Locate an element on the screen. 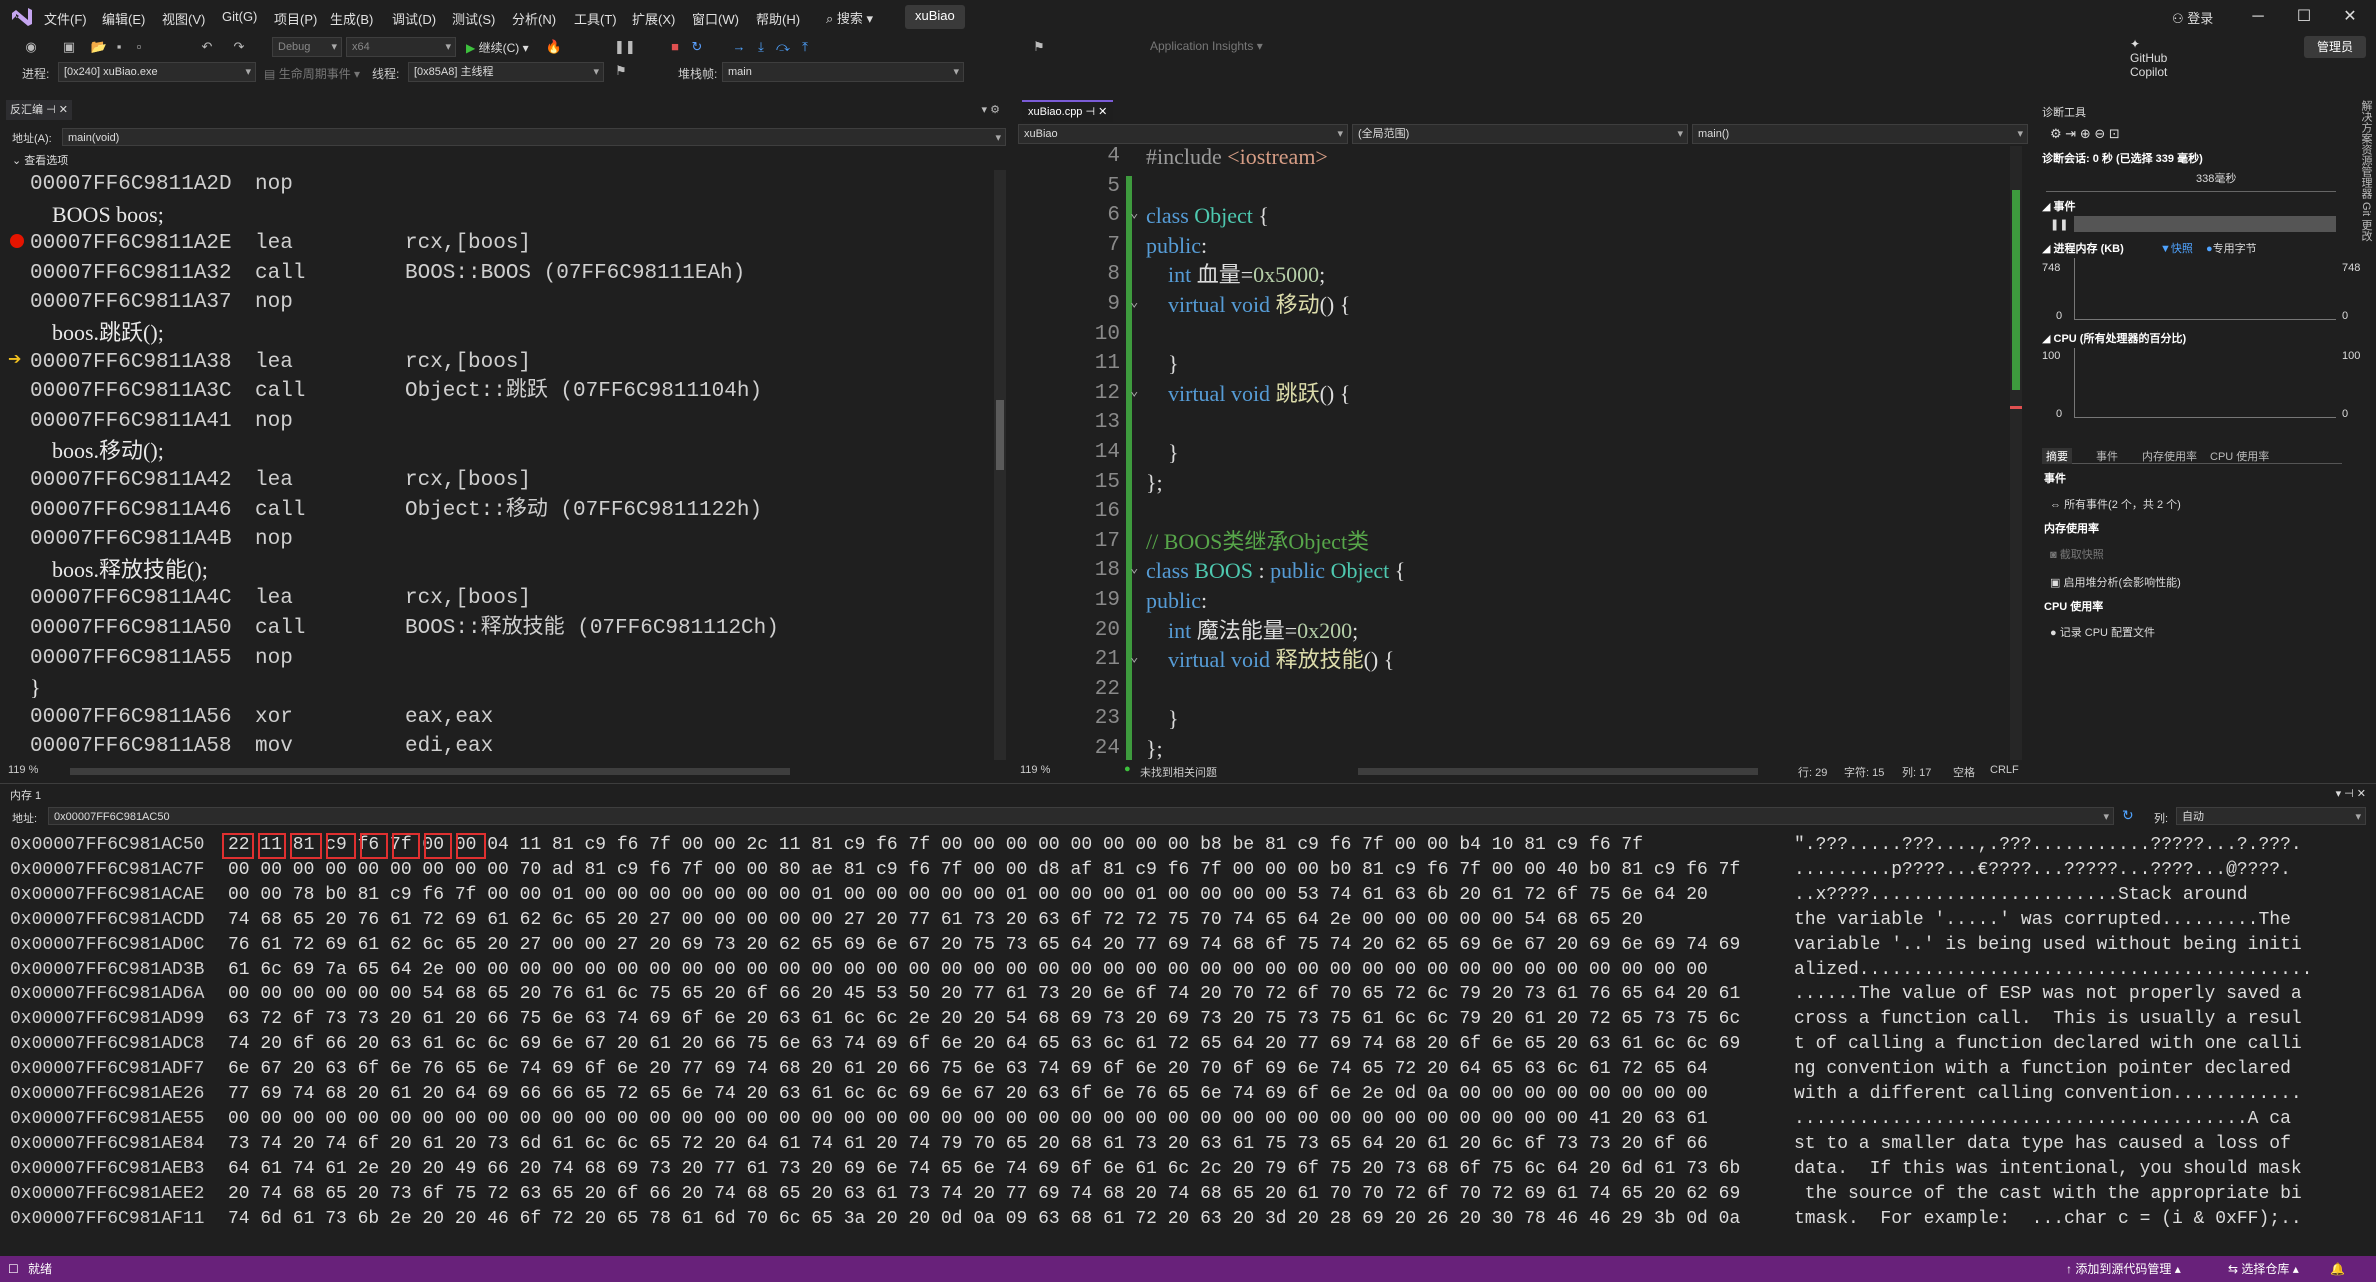  code-line: int 魔法能量=0x200; is located at coordinates (1252, 630).